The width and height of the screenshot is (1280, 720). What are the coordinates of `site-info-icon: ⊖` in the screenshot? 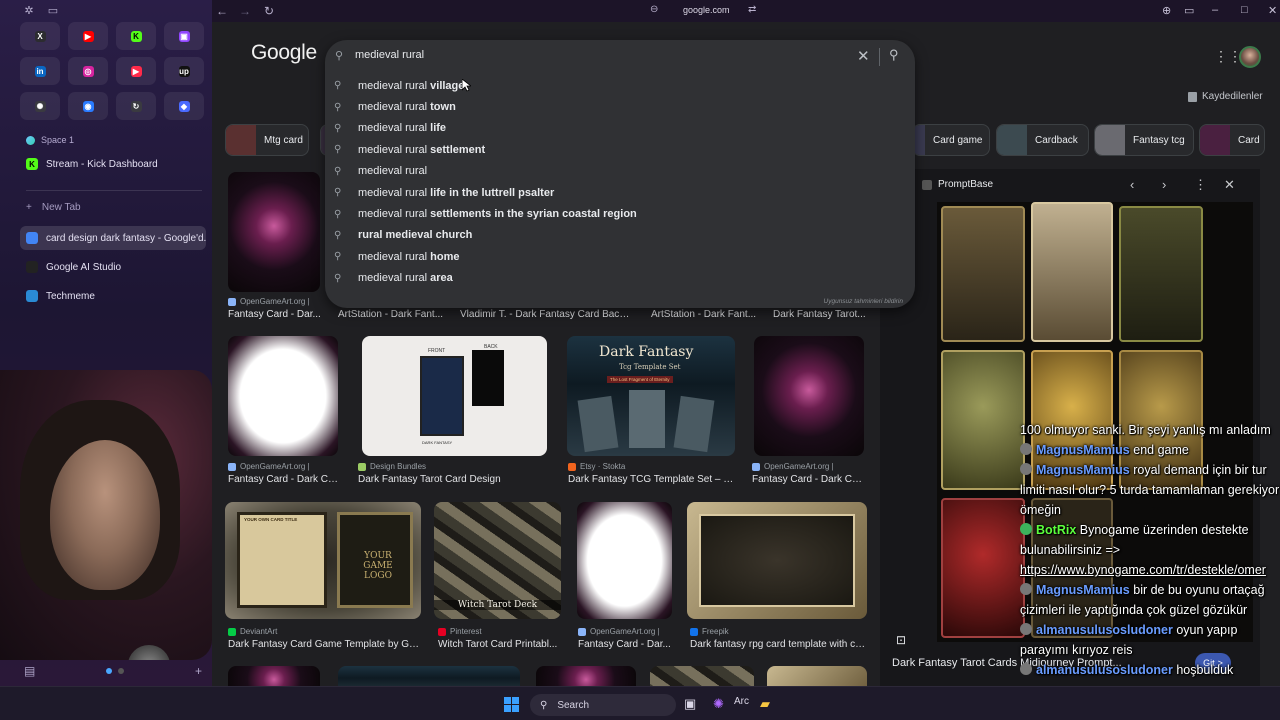 It's located at (654, 9).